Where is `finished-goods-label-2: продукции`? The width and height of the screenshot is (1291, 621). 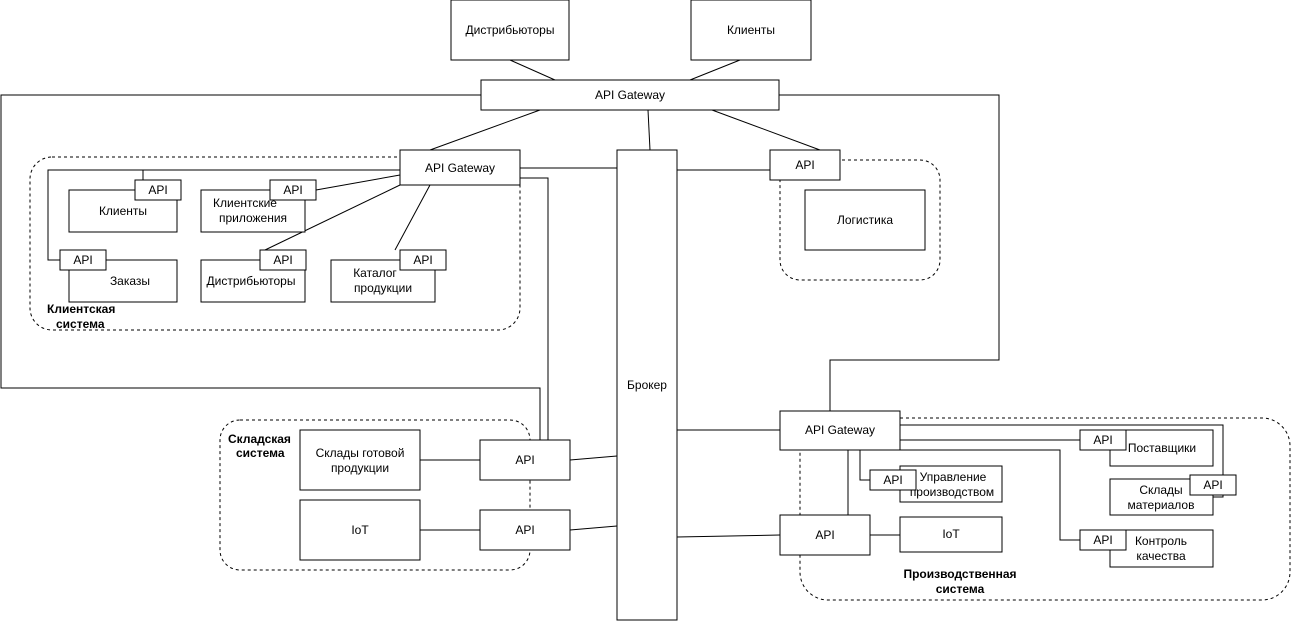 finished-goods-label-2: продукции is located at coordinates (360, 468).